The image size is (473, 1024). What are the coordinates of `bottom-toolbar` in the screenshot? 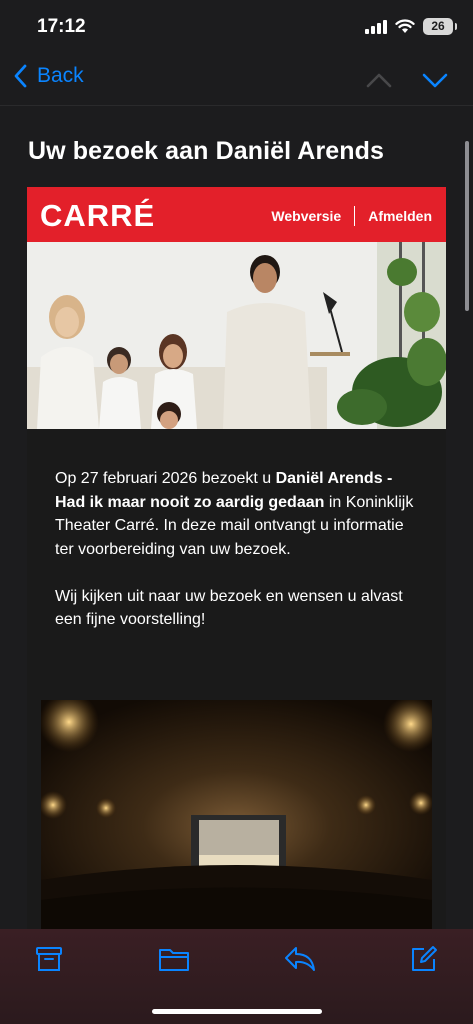 It's located at (236, 976).